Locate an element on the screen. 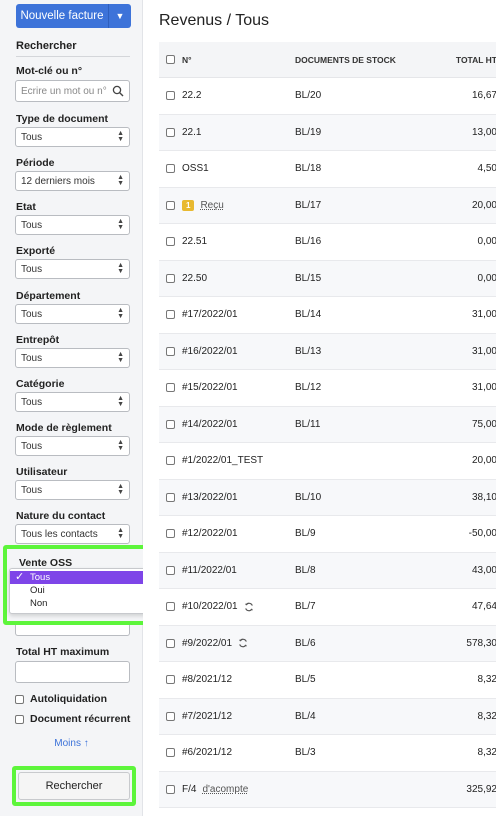 This screenshot has width=496, height=816. oss-option-non: Non is located at coordinates (87, 603).